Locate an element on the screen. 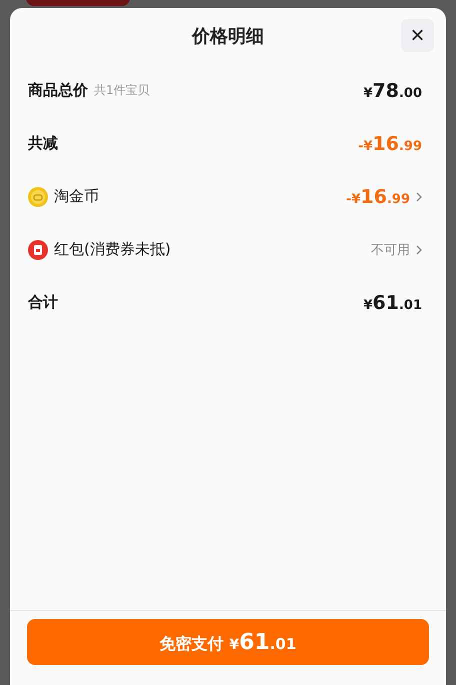 Image resolution: width=456 pixels, height=685 pixels. row-label: 商品总价 is located at coordinates (58, 90).